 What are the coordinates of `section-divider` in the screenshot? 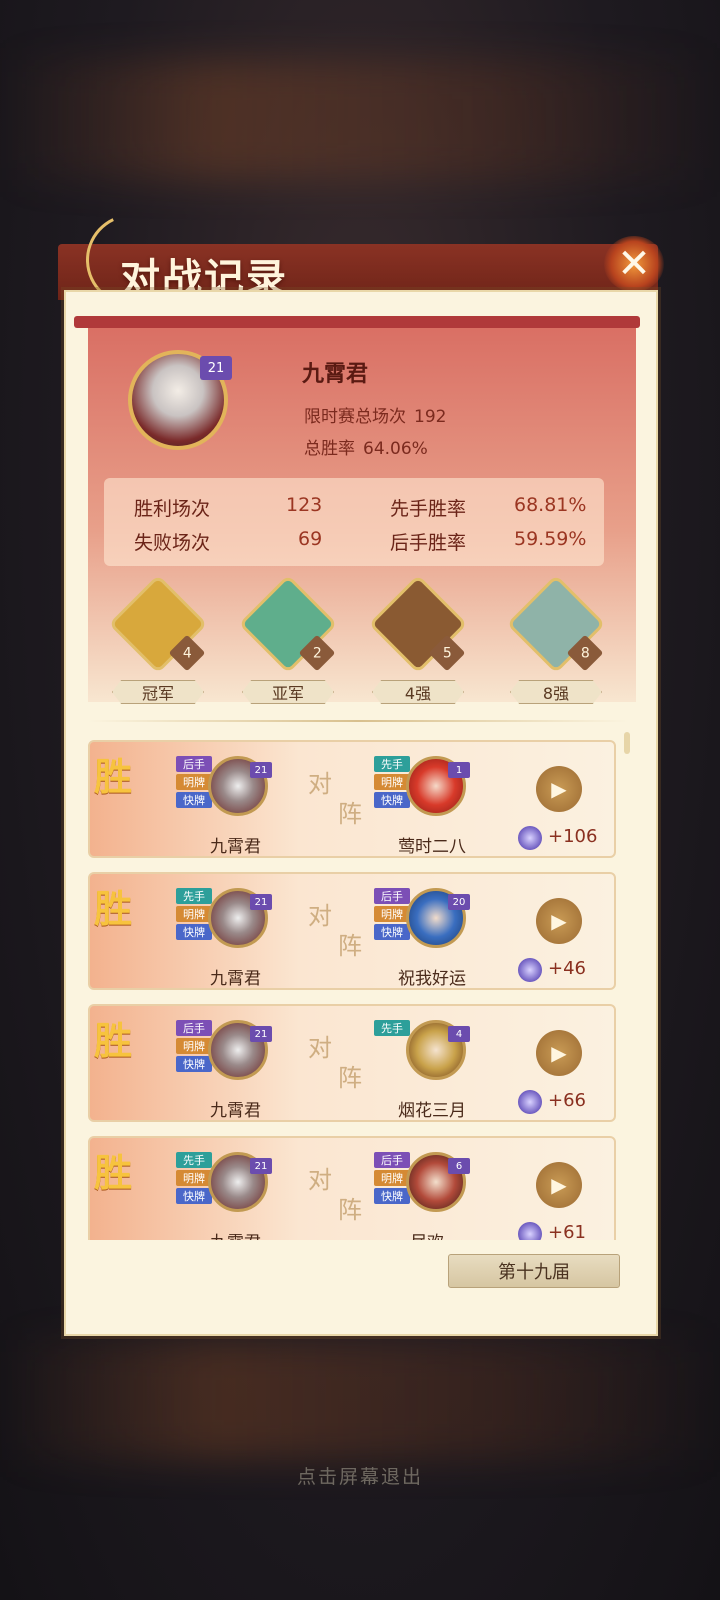 It's located at (358, 721).